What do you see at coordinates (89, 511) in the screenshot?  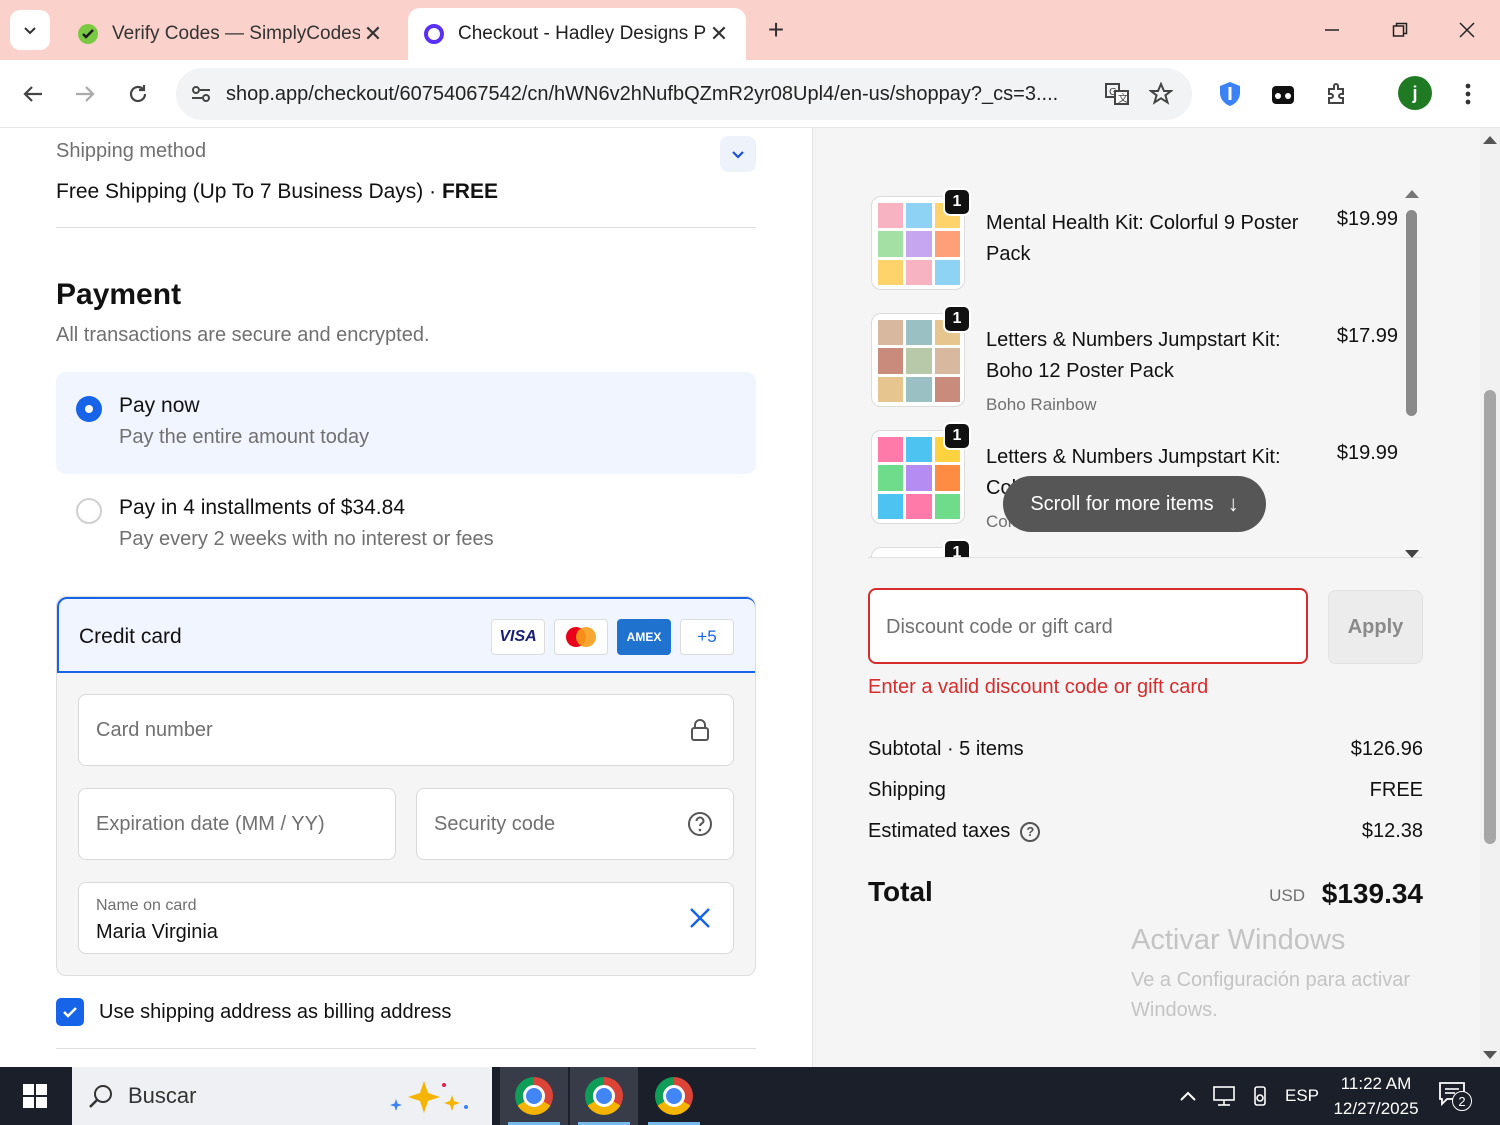 I see `installments-radio` at bounding box center [89, 511].